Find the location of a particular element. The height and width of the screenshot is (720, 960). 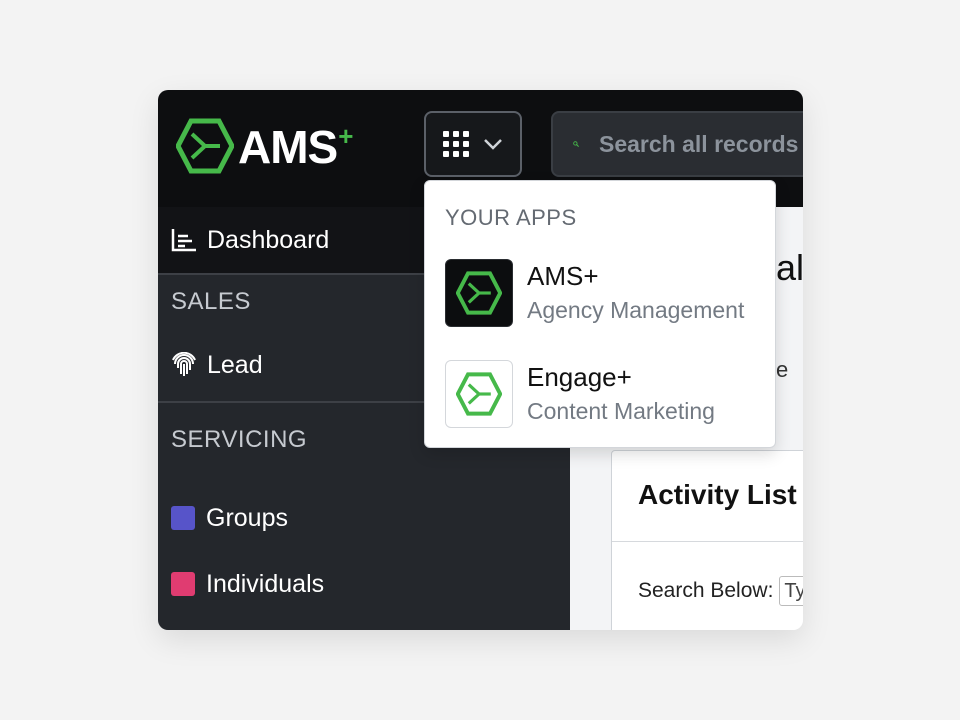

sidebar-item-individuals: Individuals is located at coordinates (364, 584).